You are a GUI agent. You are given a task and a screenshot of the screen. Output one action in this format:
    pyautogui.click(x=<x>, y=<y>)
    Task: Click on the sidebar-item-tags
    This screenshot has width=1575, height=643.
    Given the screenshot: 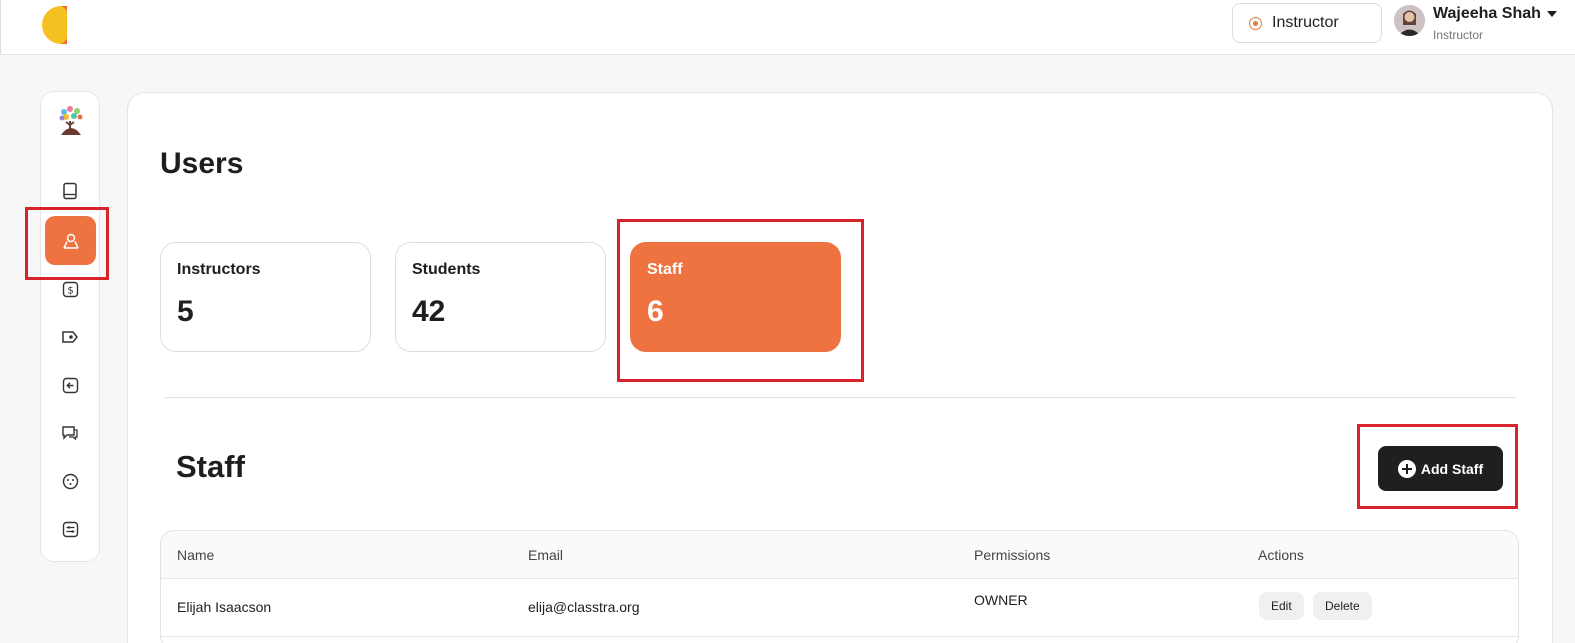 What is the action you would take?
    pyautogui.click(x=70, y=337)
    